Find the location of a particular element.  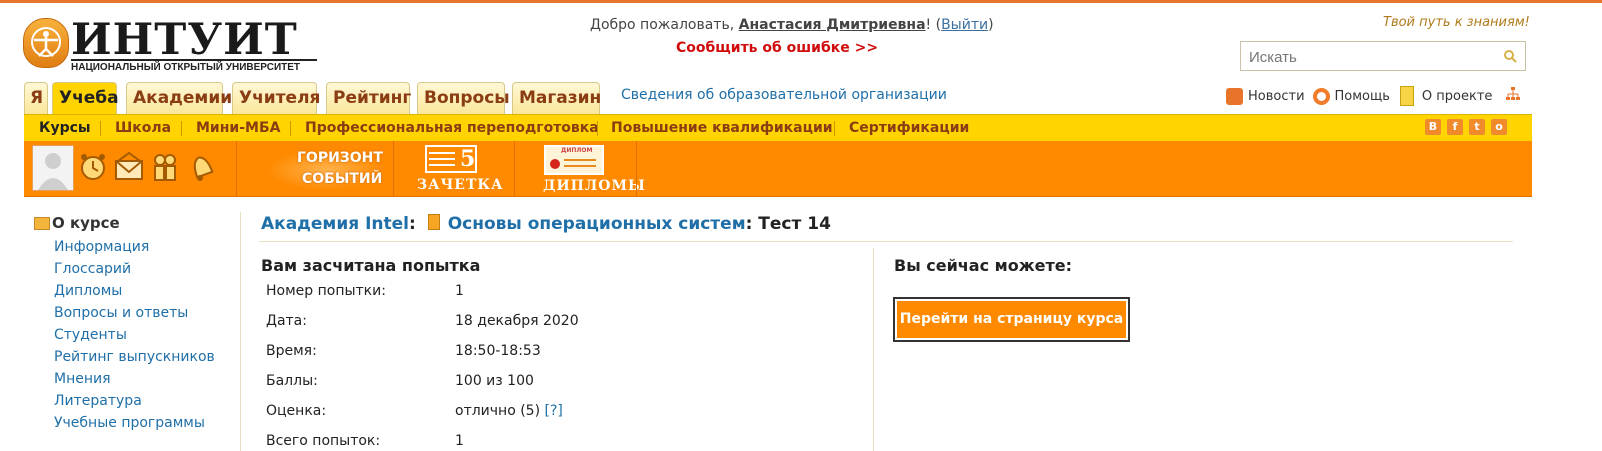

date-label: Дата: is located at coordinates (286, 321).